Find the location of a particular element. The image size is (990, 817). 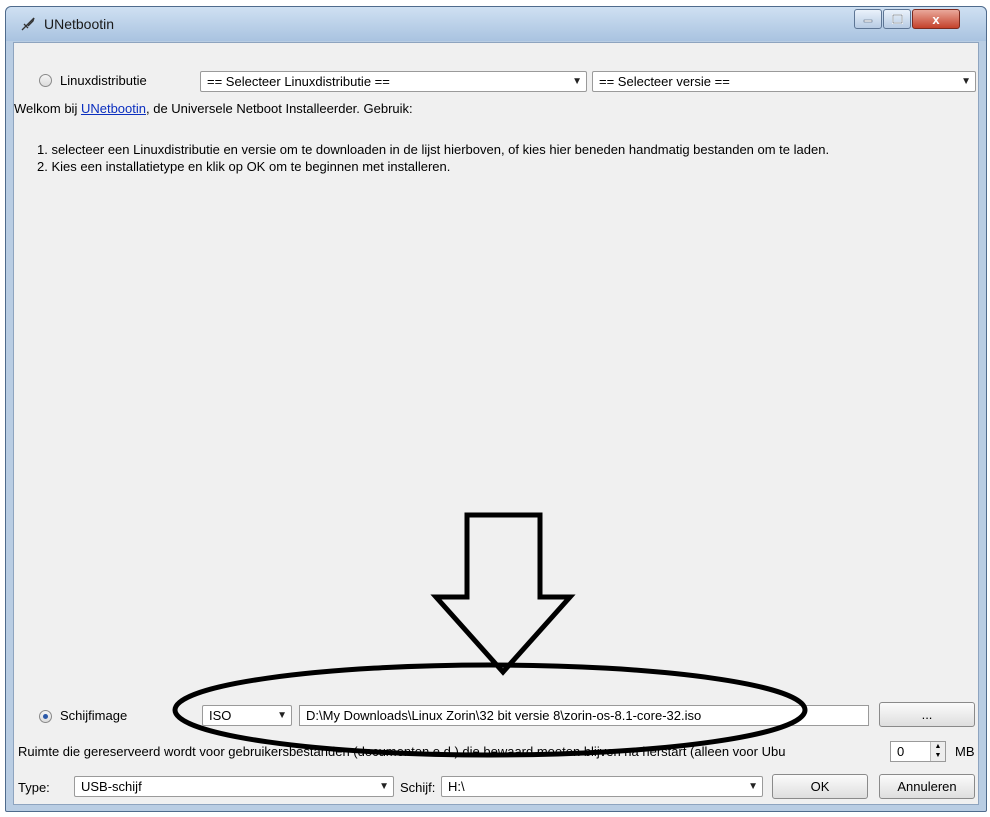

window-title: UNetbootin is located at coordinates (79, 24).